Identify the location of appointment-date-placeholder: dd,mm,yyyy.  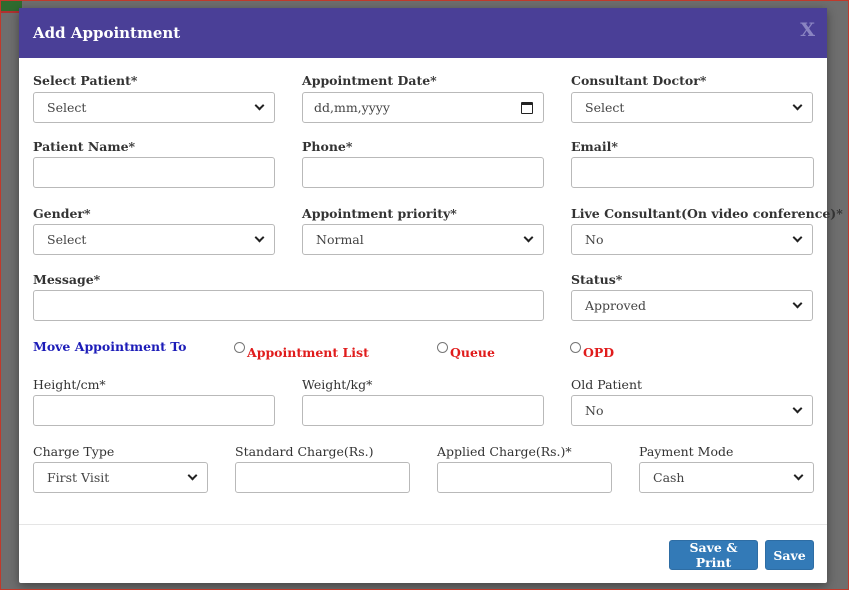
(352, 107).